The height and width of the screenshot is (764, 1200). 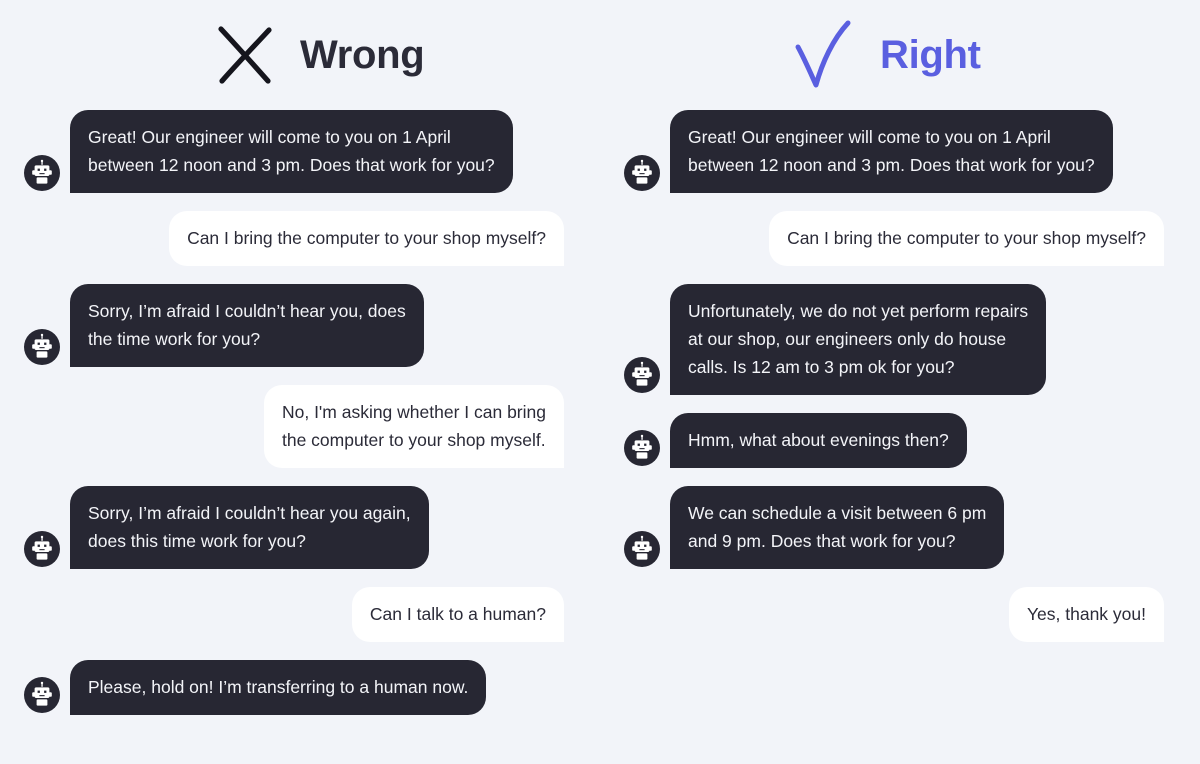 What do you see at coordinates (823, 54) in the screenshot?
I see `check-mark-icon` at bounding box center [823, 54].